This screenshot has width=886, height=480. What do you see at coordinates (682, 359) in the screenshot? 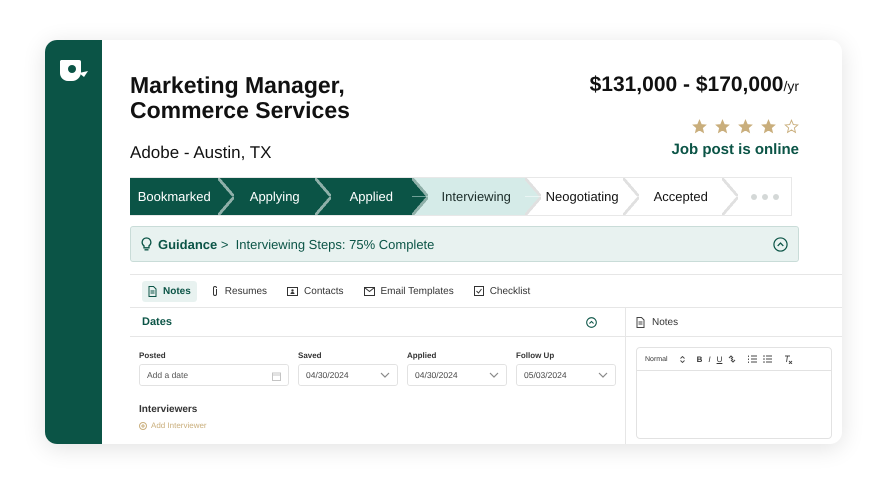
I see `sort-arrows-icon` at bounding box center [682, 359].